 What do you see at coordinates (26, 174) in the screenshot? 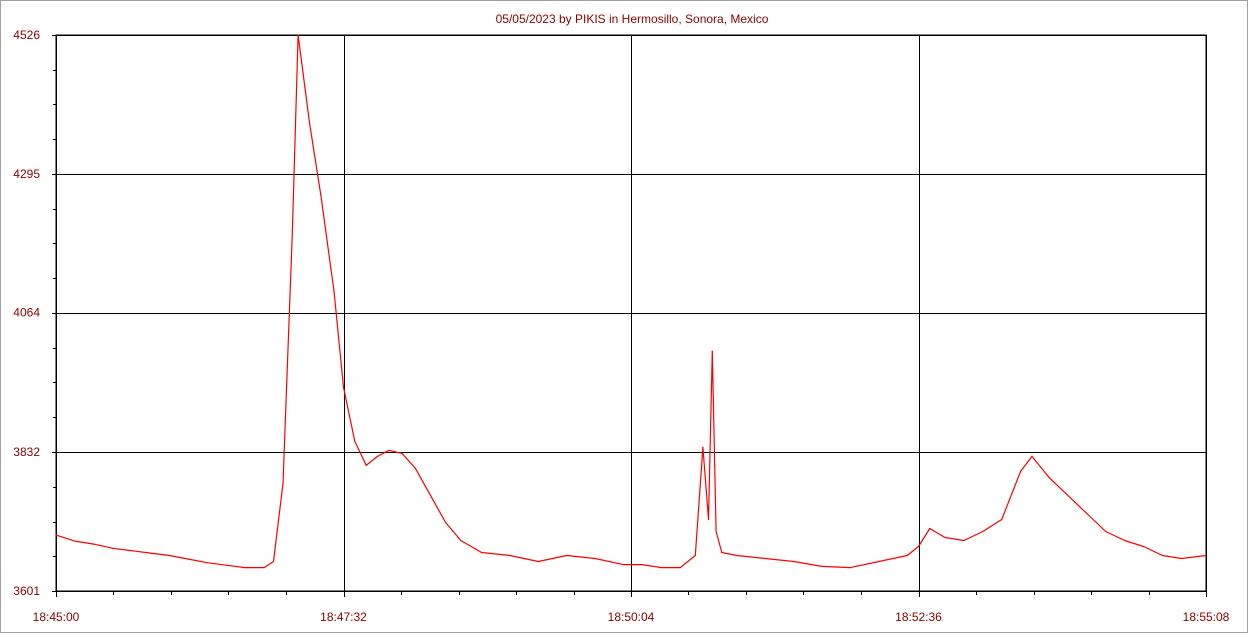
I see `y-tick-label: 4295` at bounding box center [26, 174].